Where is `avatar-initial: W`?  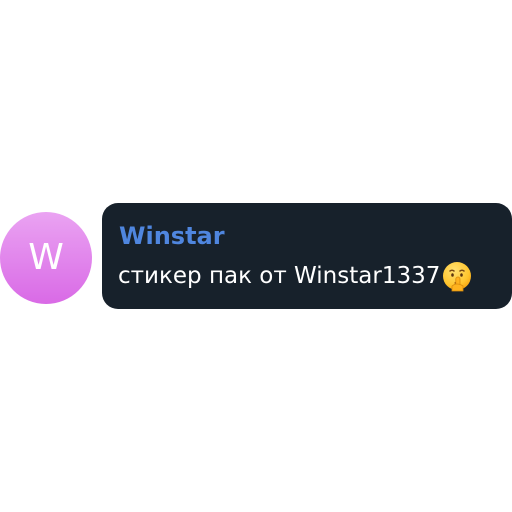 avatar-initial: W is located at coordinates (46, 257).